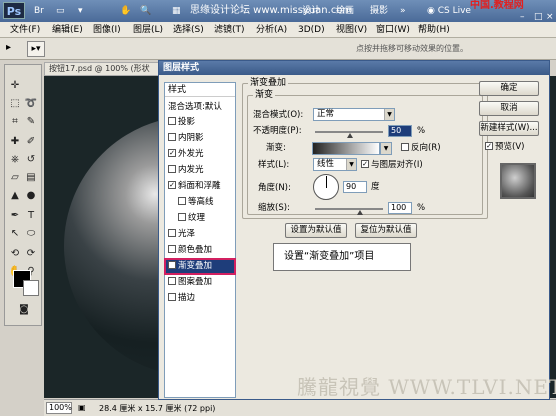  I want to click on style-drop-shadow: 投影, so click(200, 122).